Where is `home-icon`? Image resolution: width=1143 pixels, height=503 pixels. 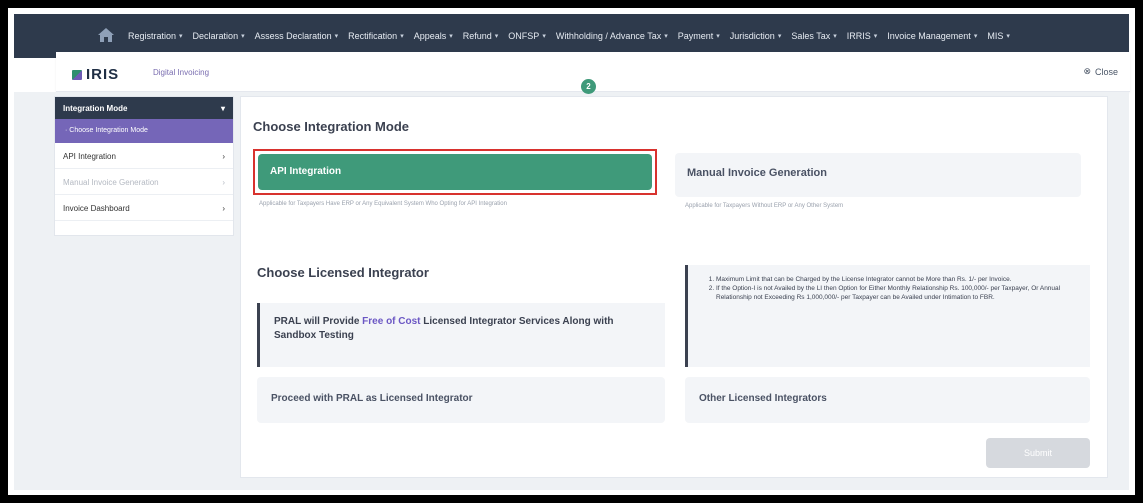
home-icon is located at coordinates (106, 35).